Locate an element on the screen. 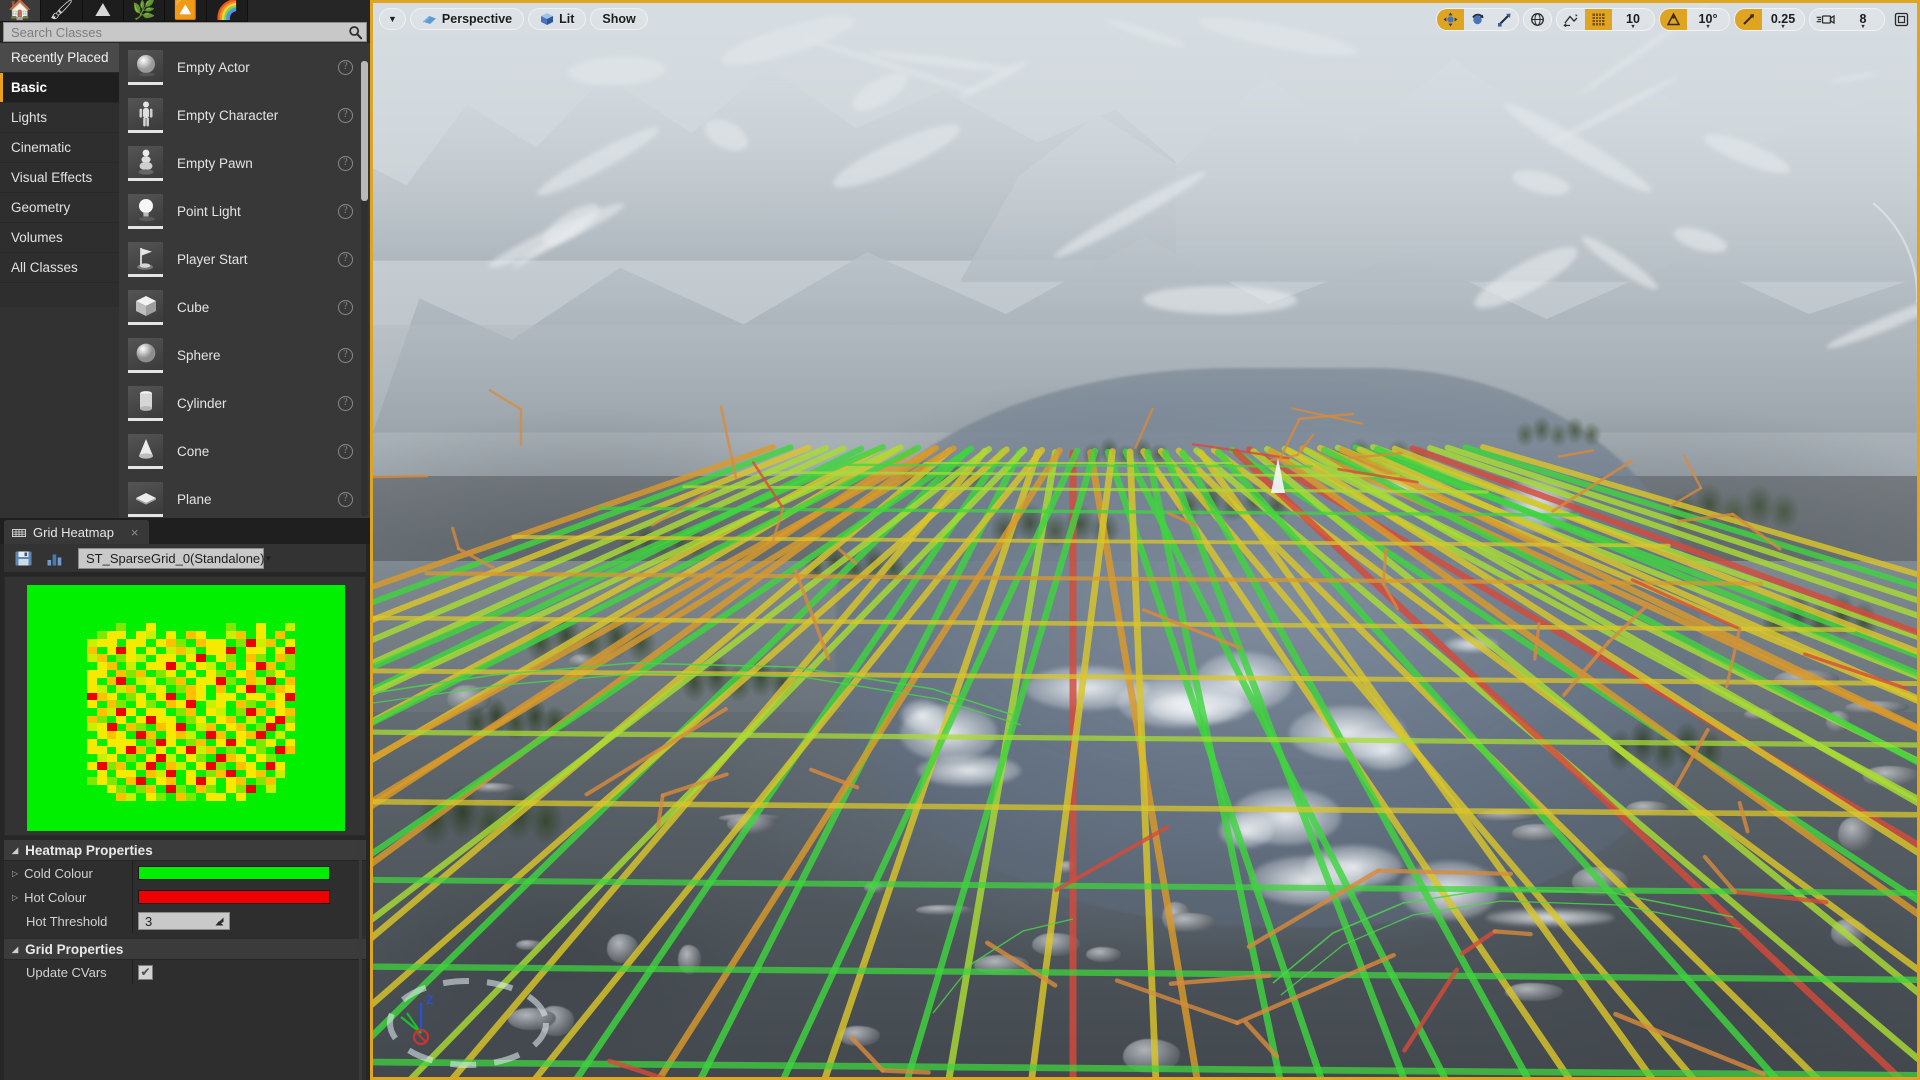 This screenshot has width=1920, height=1080. grid-snap-icon is located at coordinates (1598, 19).